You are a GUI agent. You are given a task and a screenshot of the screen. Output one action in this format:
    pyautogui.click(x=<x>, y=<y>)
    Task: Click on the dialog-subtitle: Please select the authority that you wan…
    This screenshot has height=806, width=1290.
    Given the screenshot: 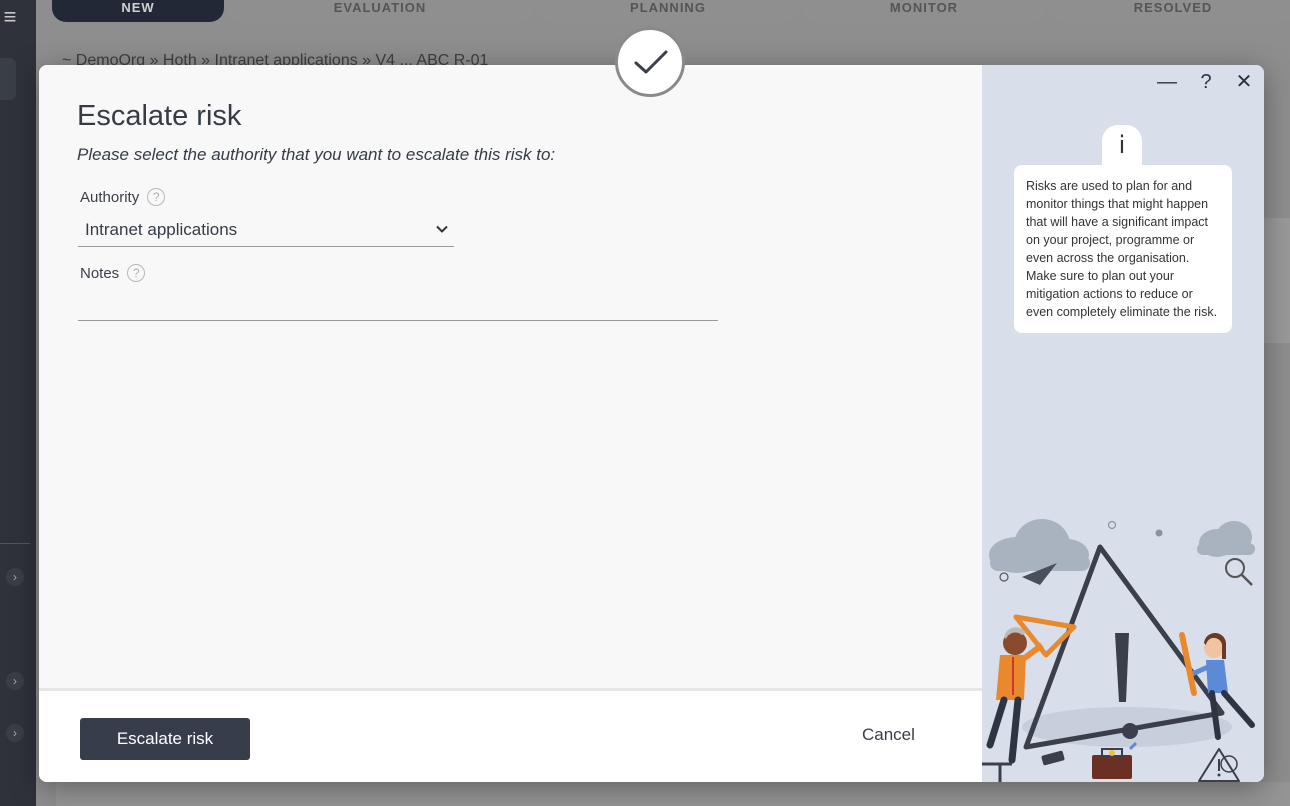 What is the action you would take?
    pyautogui.click(x=316, y=154)
    